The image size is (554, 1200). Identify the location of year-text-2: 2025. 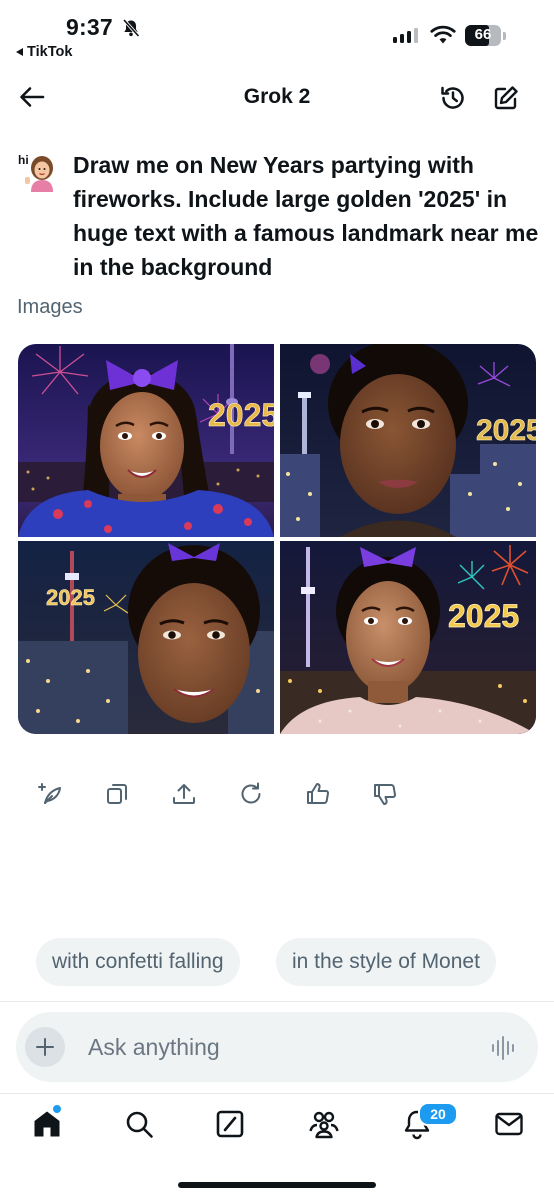
(506, 430).